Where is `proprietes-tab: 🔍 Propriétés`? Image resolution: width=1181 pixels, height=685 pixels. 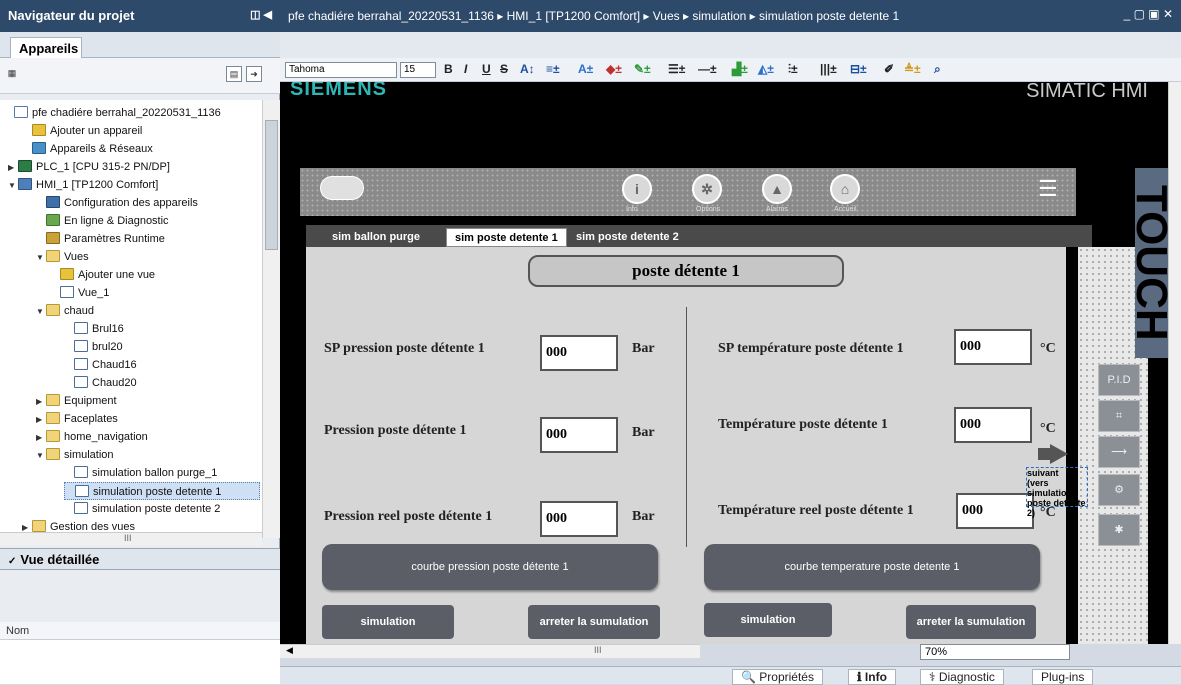 proprietes-tab: 🔍 Propriétés is located at coordinates (777, 677).